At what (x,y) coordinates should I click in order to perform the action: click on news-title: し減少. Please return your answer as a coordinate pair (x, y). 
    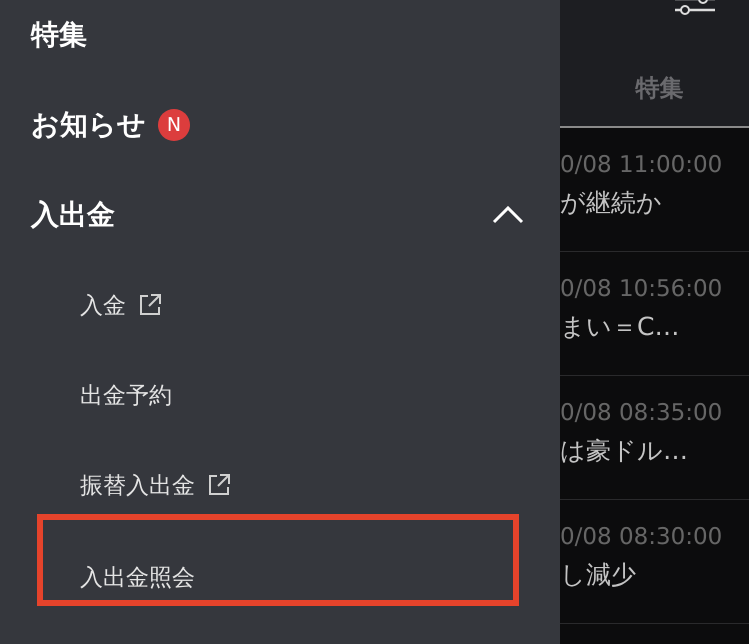
    Looking at the image, I should click on (654, 574).